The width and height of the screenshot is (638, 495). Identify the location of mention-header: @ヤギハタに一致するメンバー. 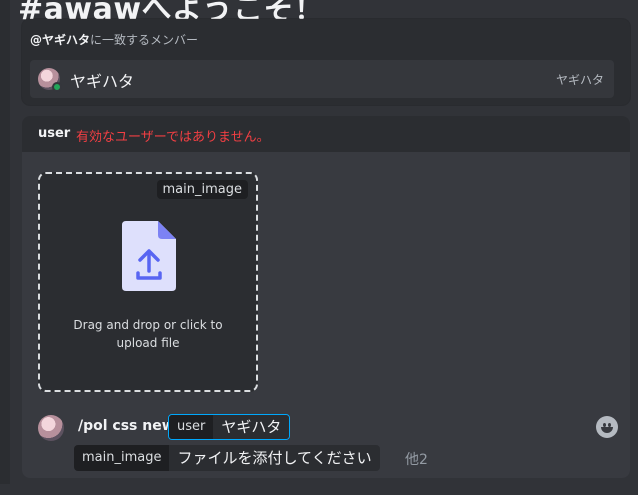
(114, 39).